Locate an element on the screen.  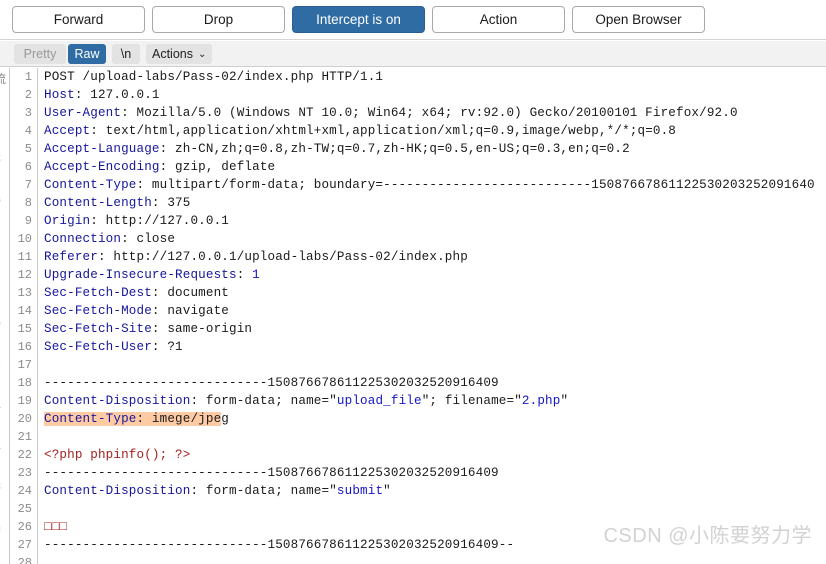
line-content: Accept-Encoding: gzip, deflate is located at coordinates (156, 167).